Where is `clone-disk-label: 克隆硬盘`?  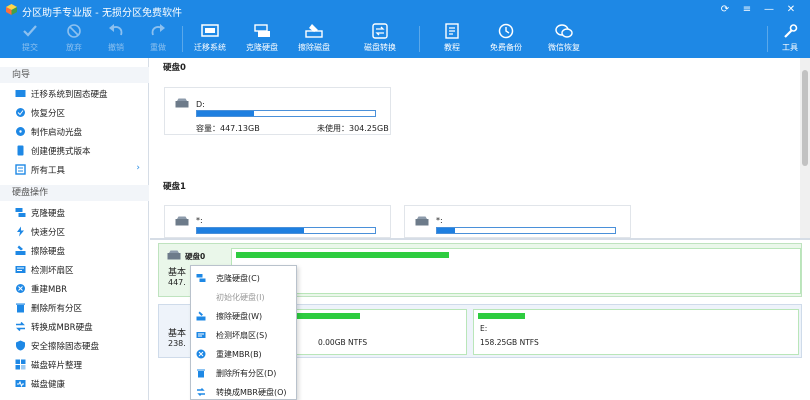 clone-disk-label: 克隆硬盘 is located at coordinates (262, 47).